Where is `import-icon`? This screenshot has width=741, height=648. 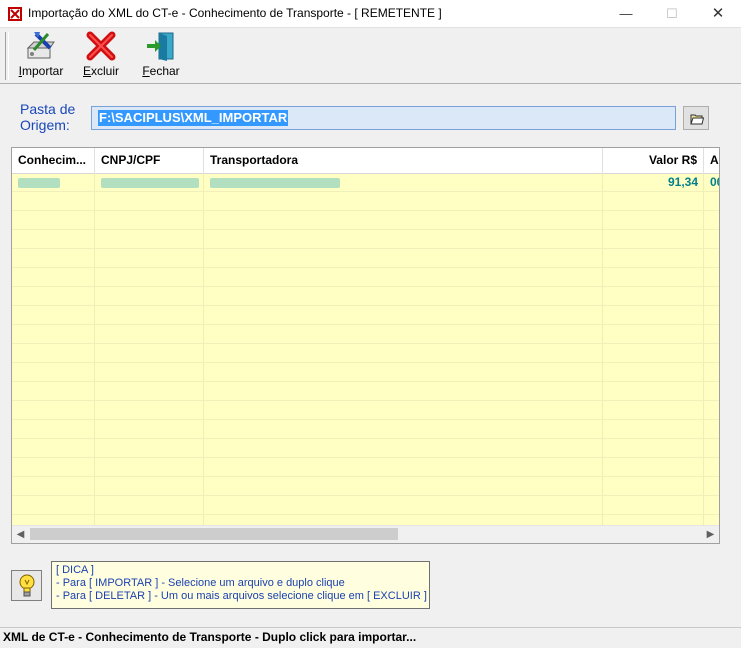
import-icon is located at coordinates (40, 45).